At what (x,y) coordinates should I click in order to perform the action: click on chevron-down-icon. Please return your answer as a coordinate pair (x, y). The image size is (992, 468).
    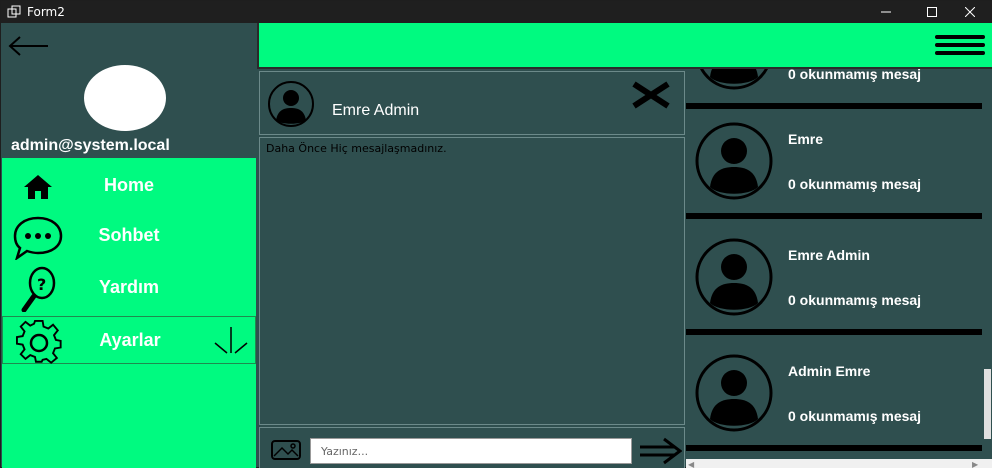
    Looking at the image, I should click on (231, 341).